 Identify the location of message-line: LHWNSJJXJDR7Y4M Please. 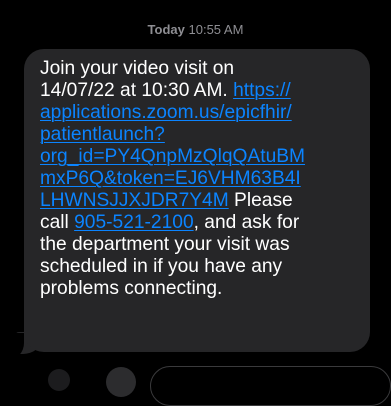
(202, 201).